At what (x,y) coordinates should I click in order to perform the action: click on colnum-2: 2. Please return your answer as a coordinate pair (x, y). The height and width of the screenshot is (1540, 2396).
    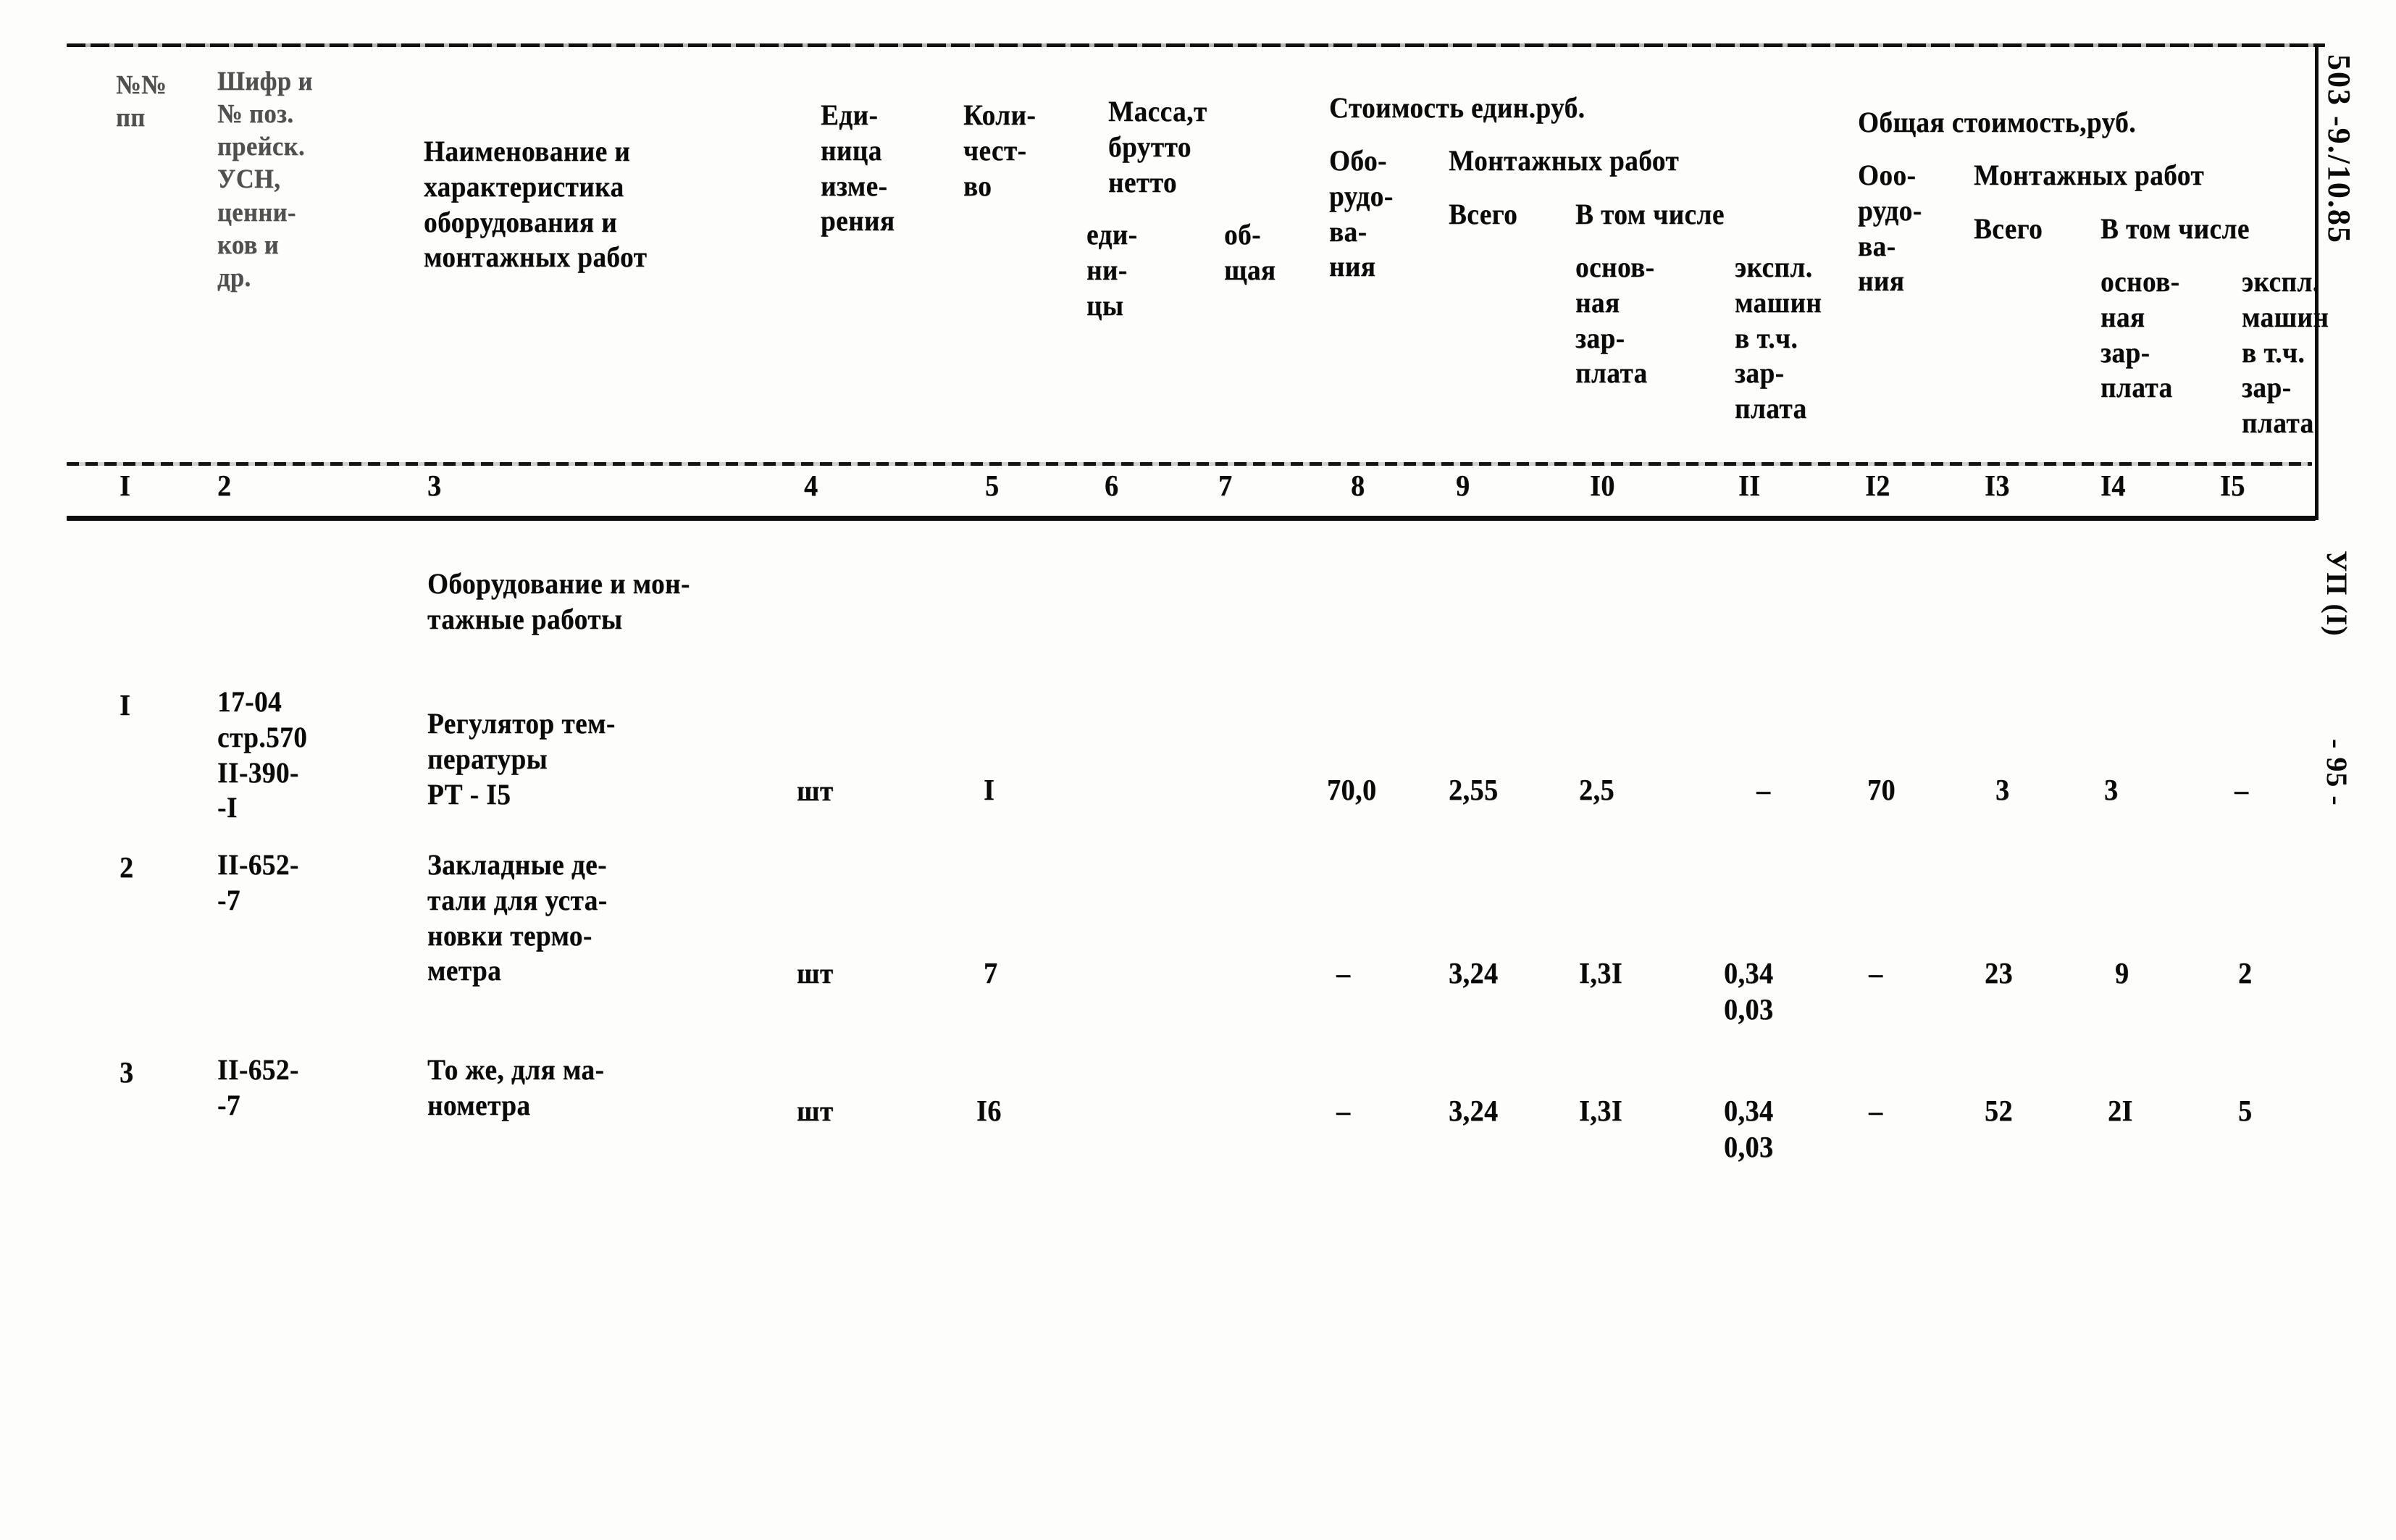
    Looking at the image, I should click on (225, 485).